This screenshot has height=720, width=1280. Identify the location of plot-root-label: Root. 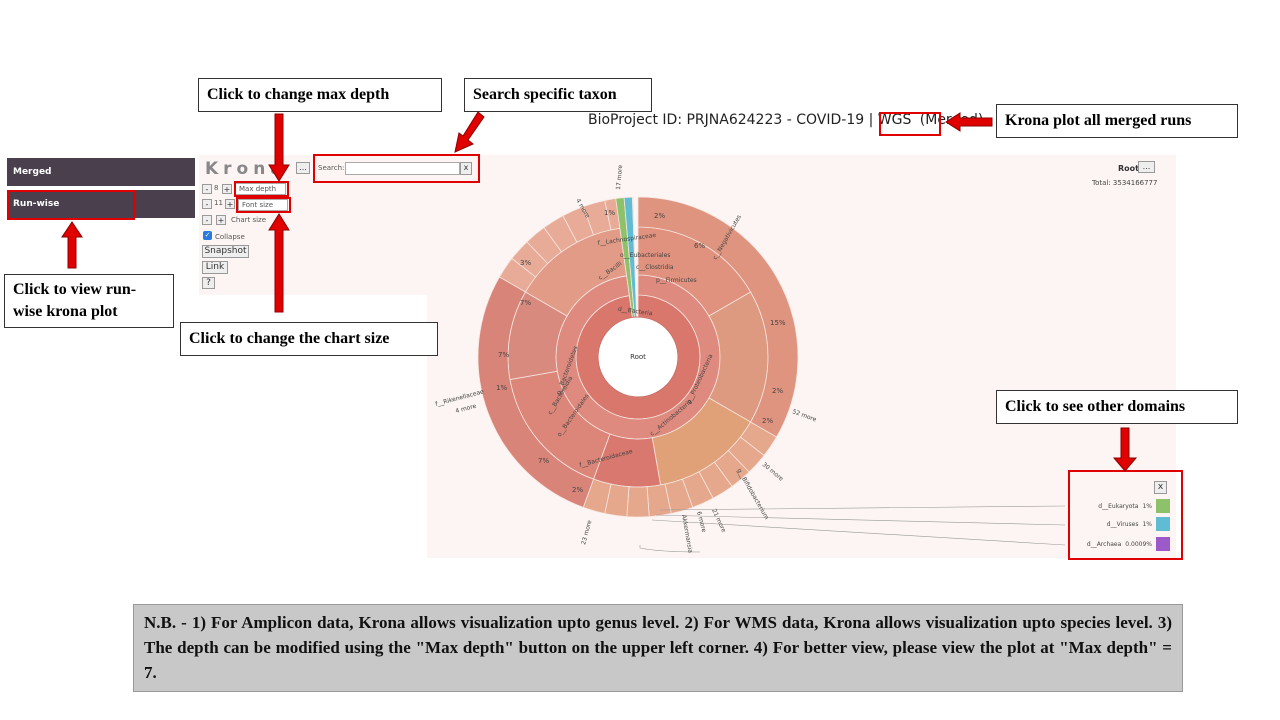
(638, 357).